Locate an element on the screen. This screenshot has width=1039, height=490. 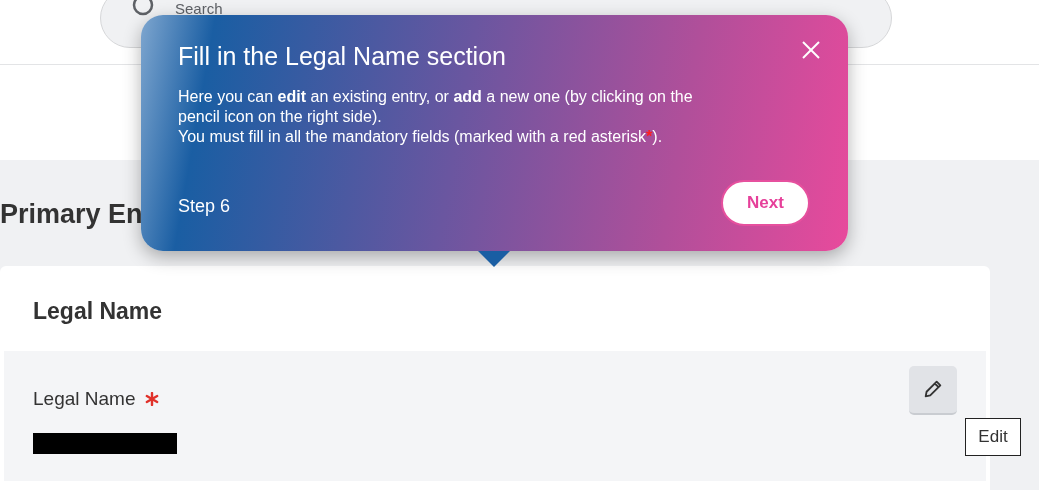
popover-title: Fill in the Legal Name section is located at coordinates (342, 56).